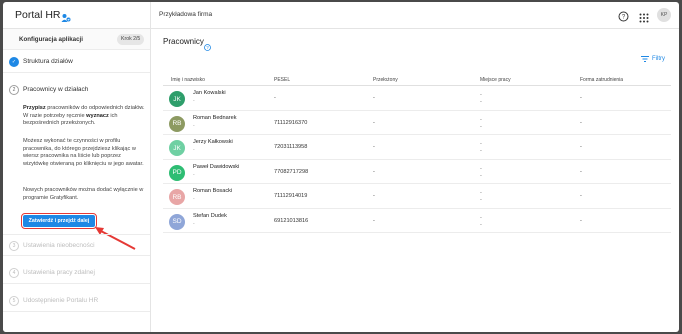  What do you see at coordinates (385, 80) in the screenshot?
I see `col-supervisor: Przełożony` at bounding box center [385, 80].